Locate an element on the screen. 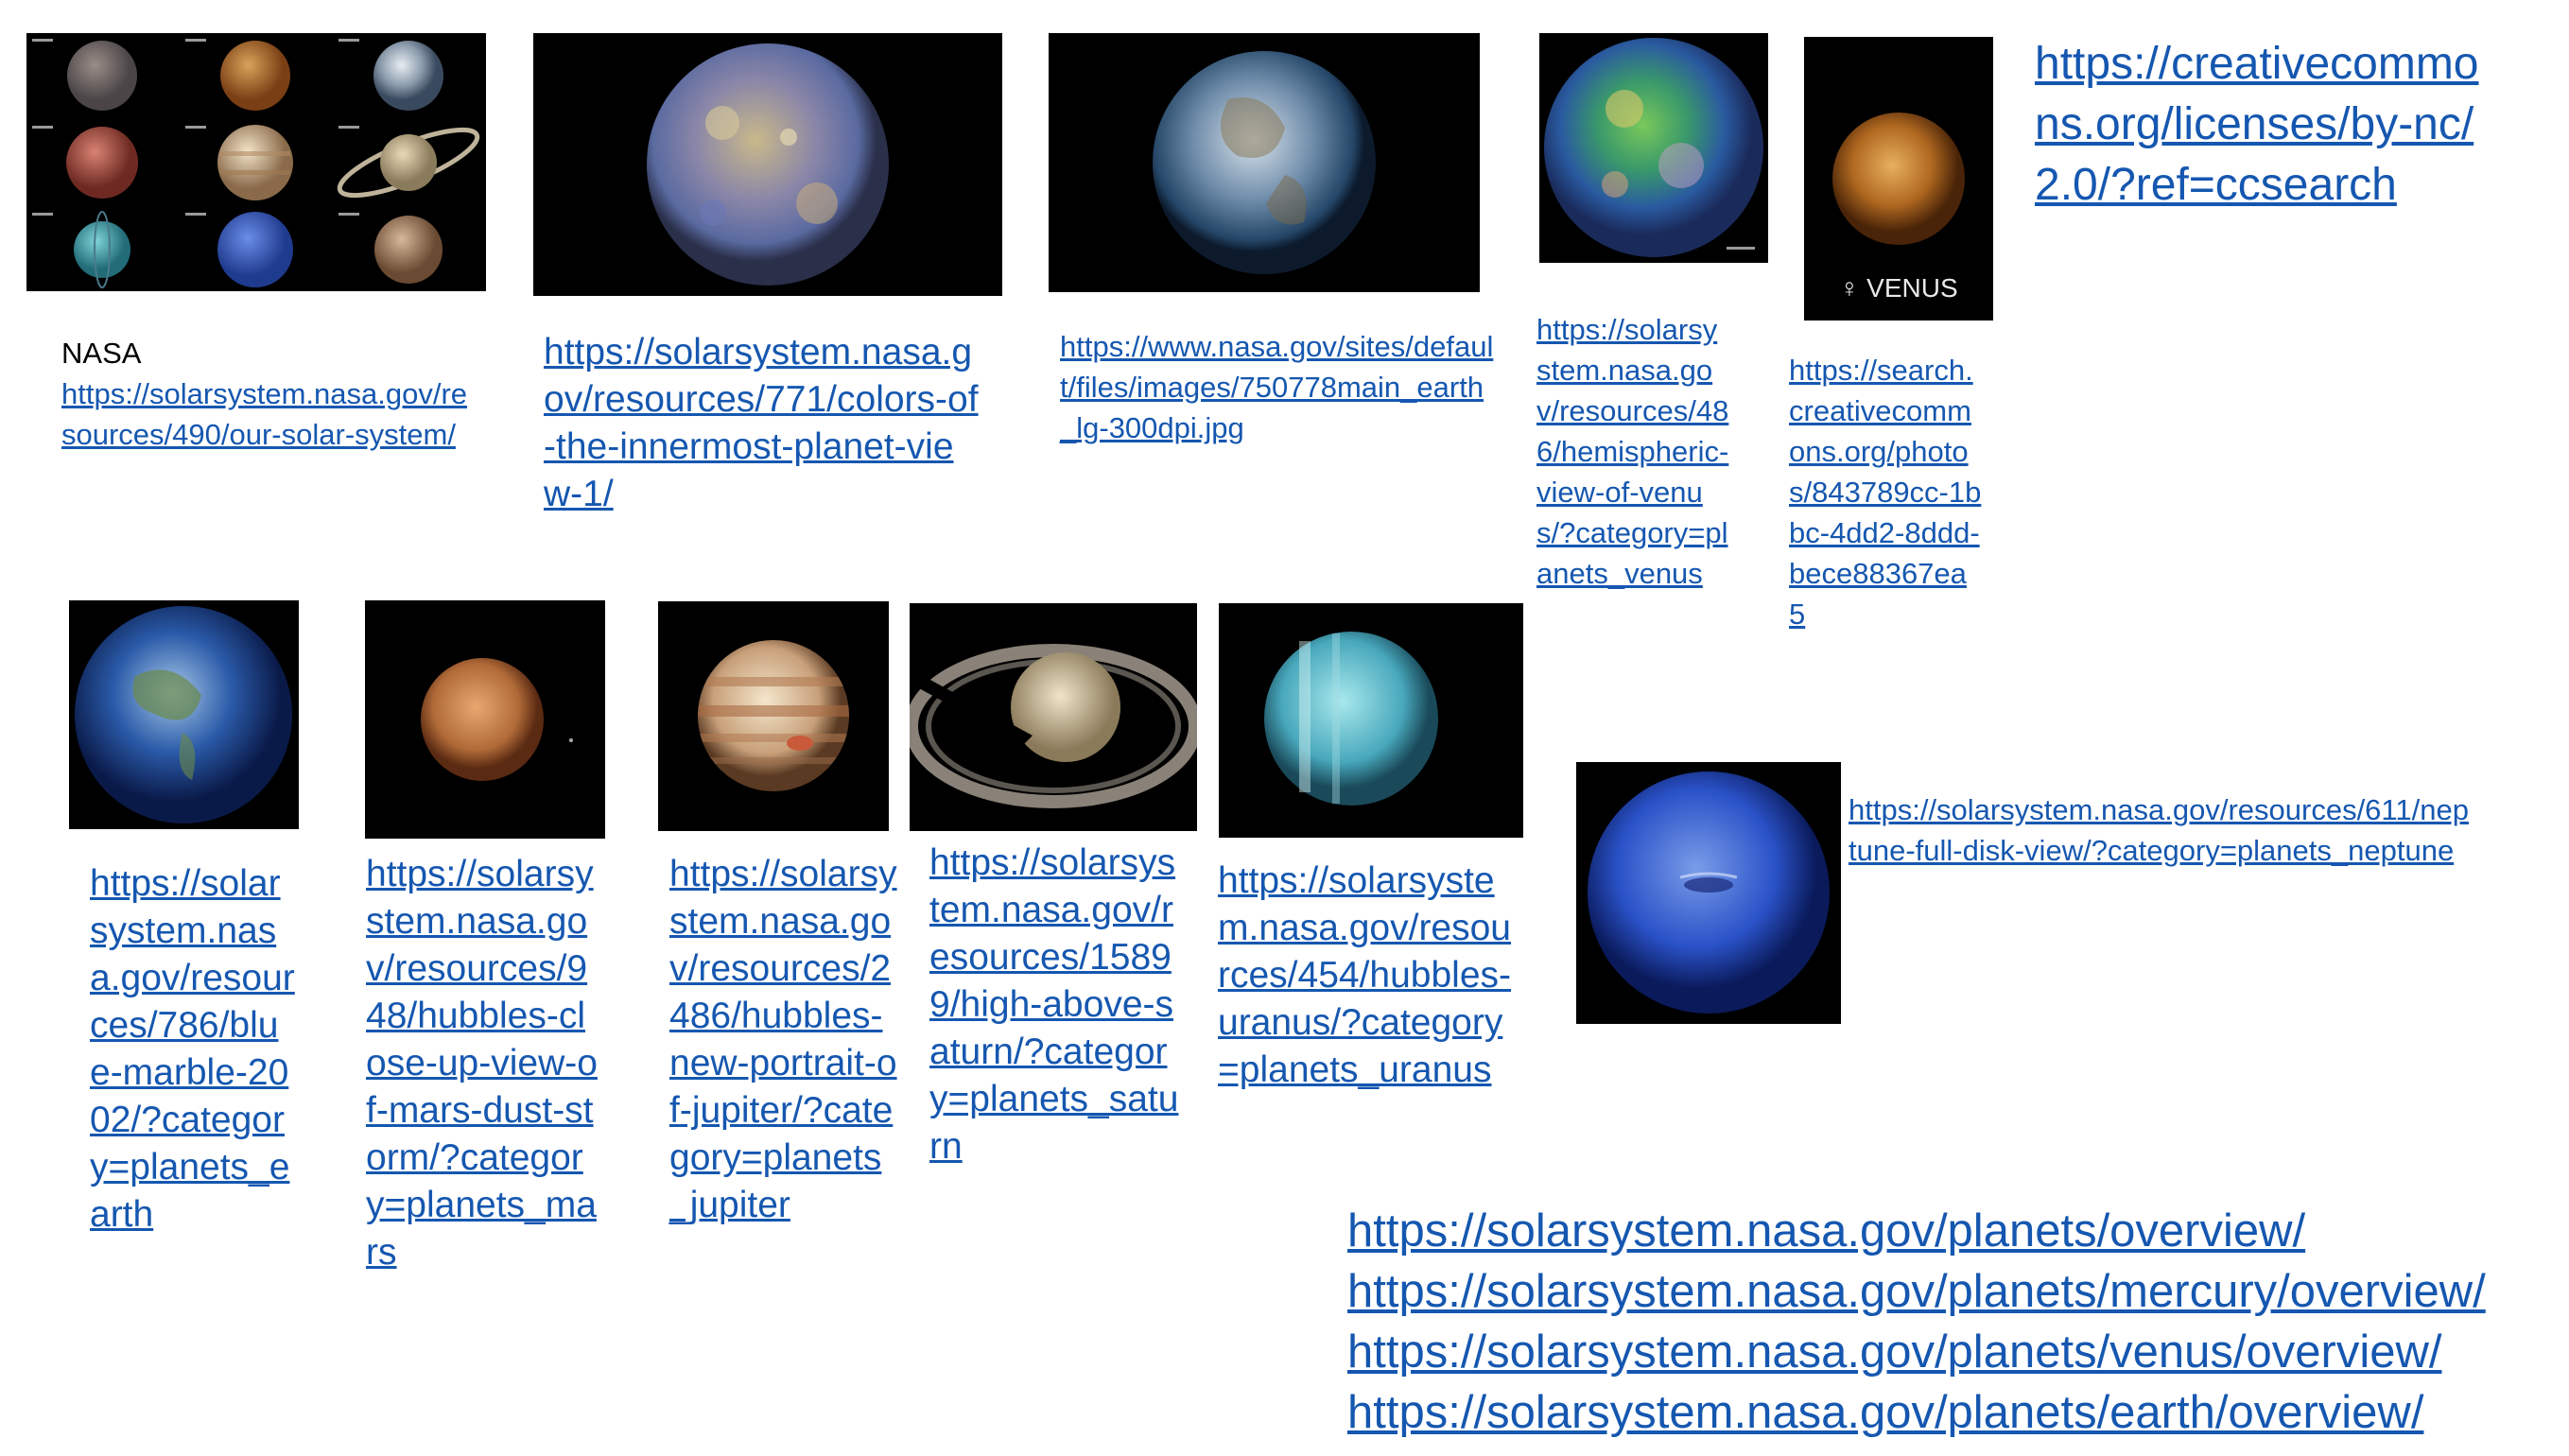 The height and width of the screenshot is (1456, 2569). nasa-credit: NASA is located at coordinates (101, 353).